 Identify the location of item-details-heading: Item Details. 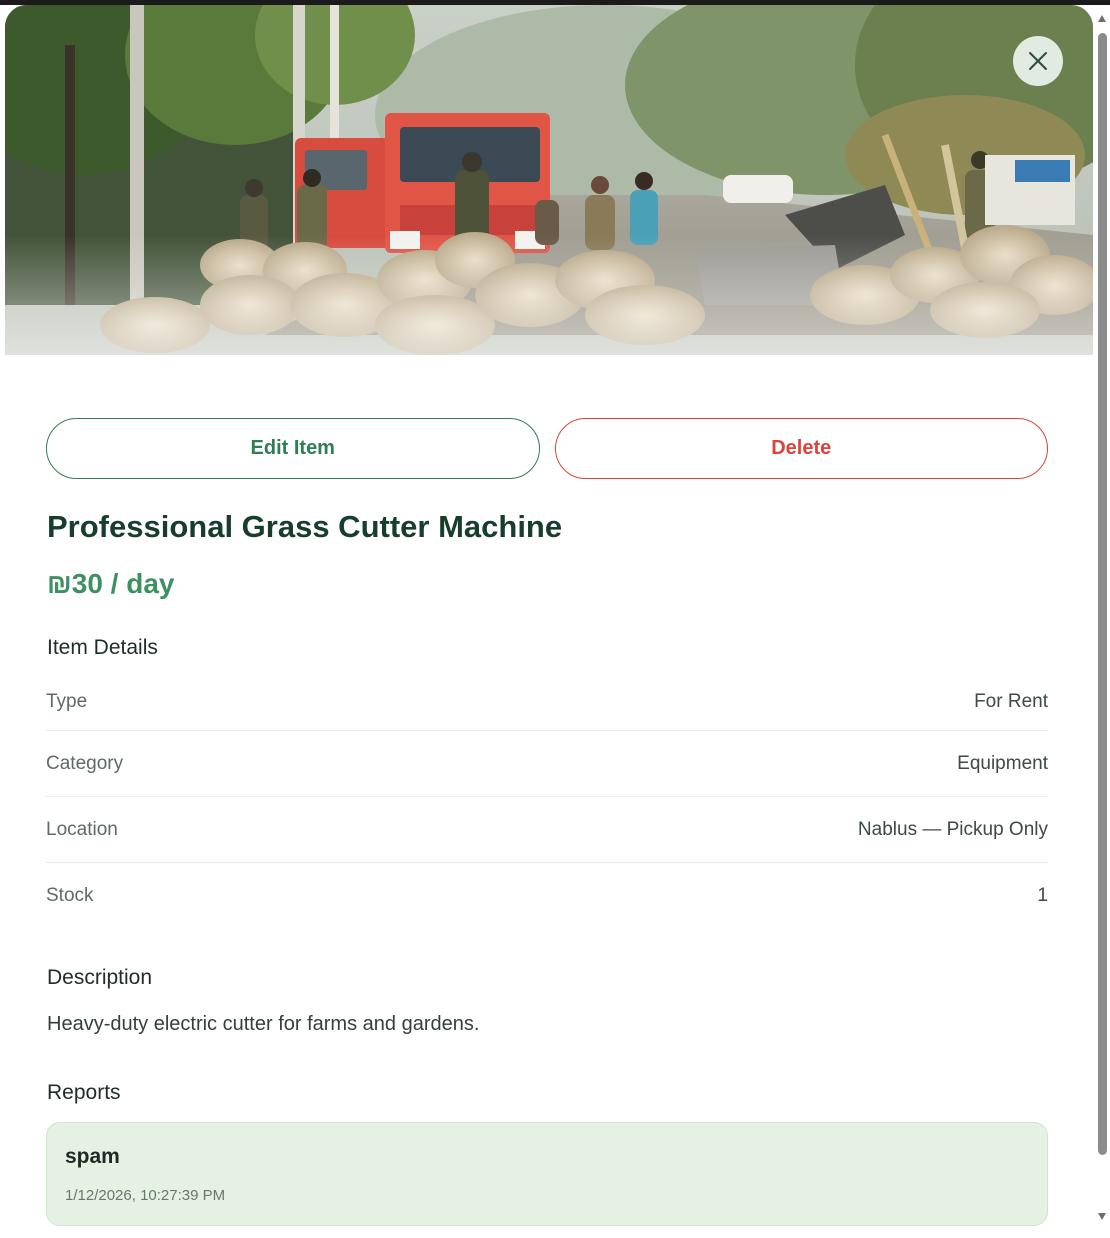
(102, 647).